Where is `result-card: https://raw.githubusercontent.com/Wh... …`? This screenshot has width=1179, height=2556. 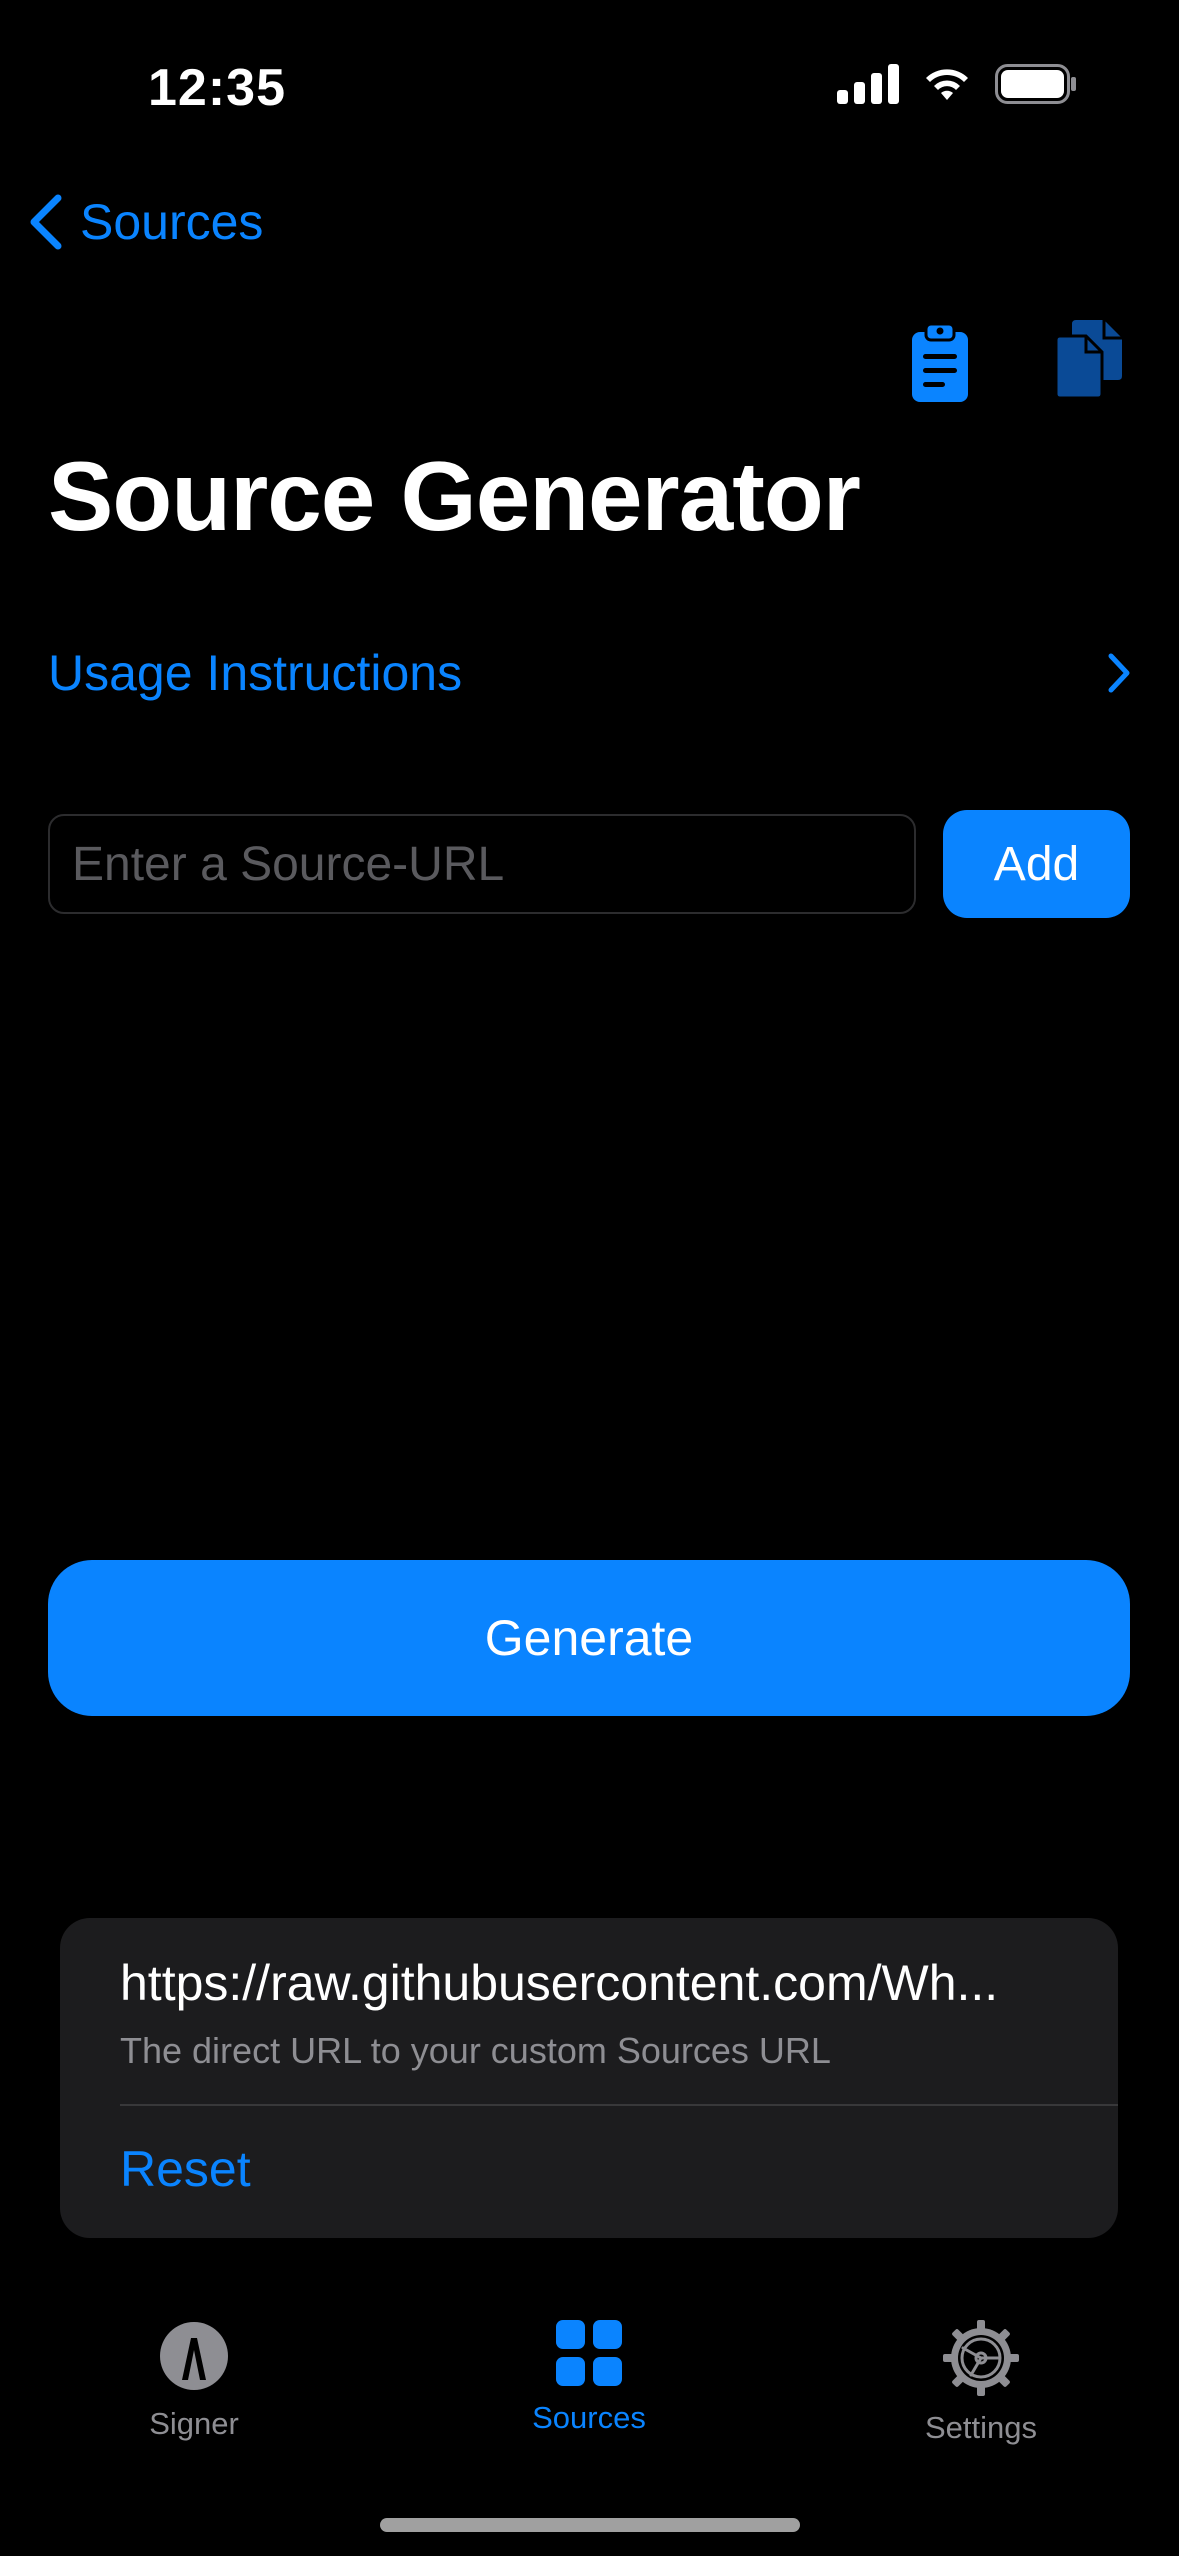 result-card: https://raw.githubusercontent.com/Wh... … is located at coordinates (589, 2078).